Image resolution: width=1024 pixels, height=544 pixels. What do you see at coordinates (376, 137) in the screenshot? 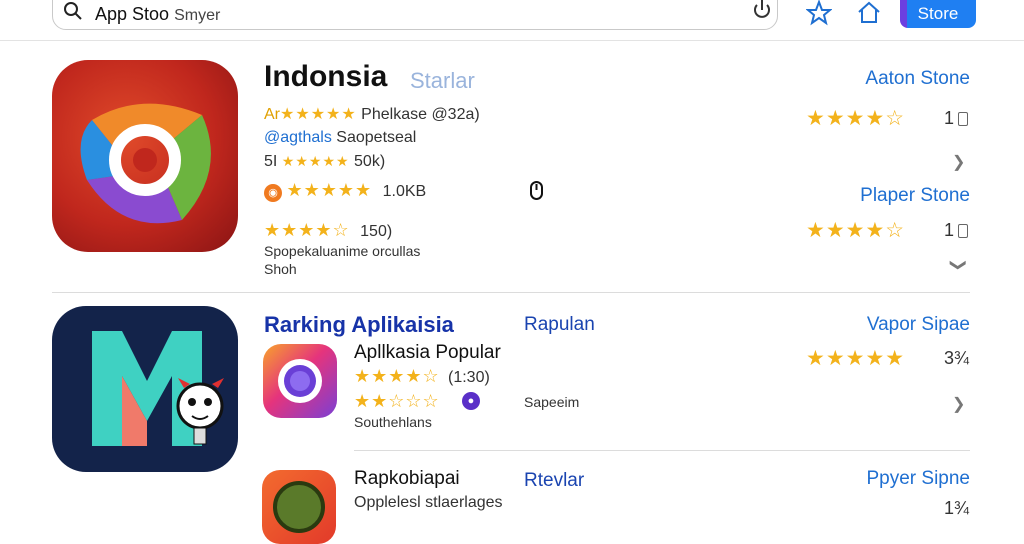
I see `row-text: Saopetseal` at bounding box center [376, 137].